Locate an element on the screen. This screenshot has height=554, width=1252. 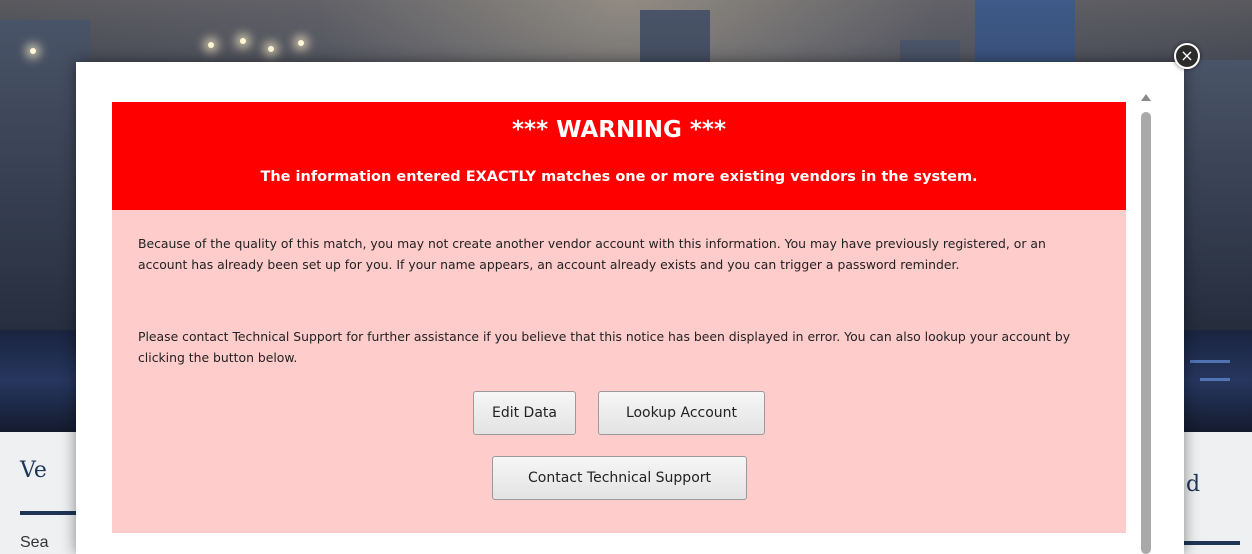
close-icon: × is located at coordinates (1187, 56).